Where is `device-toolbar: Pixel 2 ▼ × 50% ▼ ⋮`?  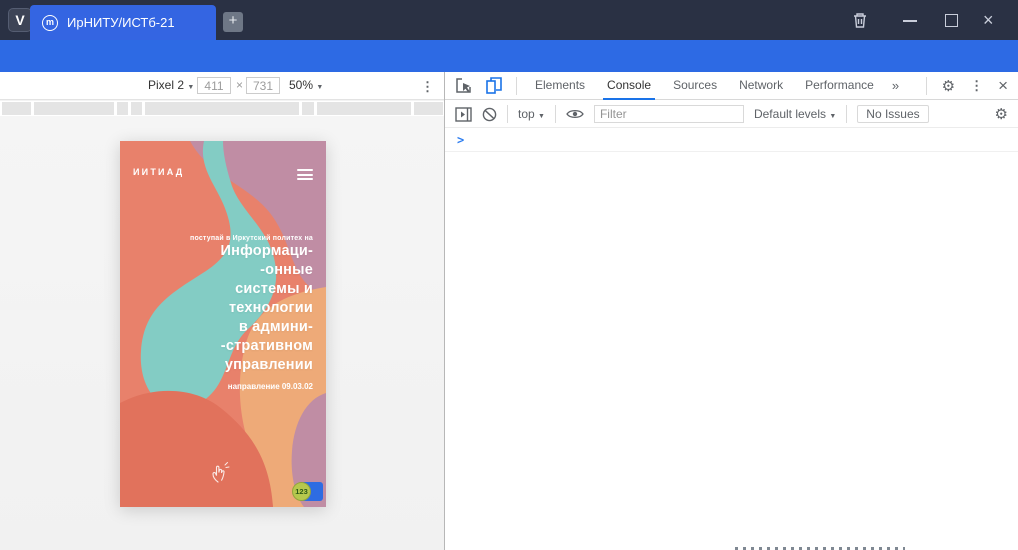
device-toolbar: Pixel 2 ▼ × 50% ▼ ⋮ is located at coordinates (222, 86).